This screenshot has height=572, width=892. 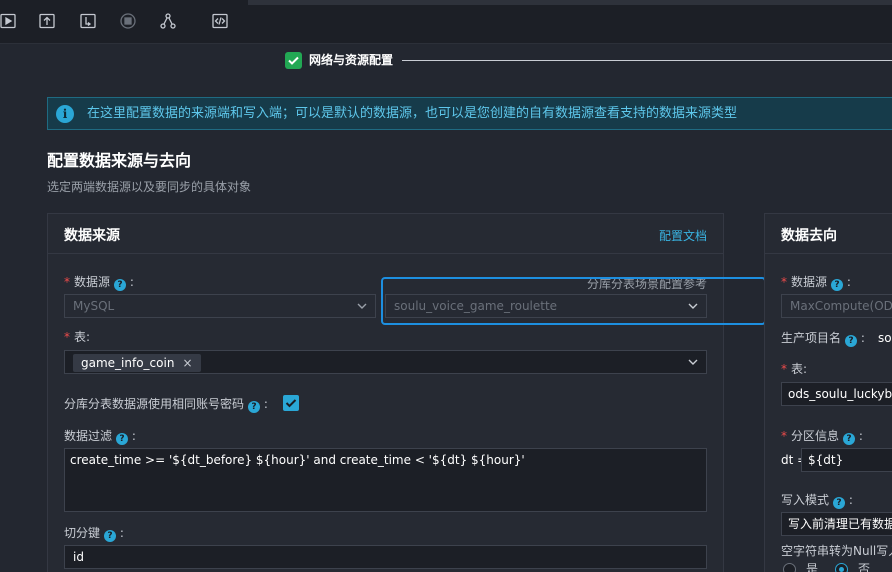 I want to click on same-account-label: 分库分表数据源使用相同账号密码? :, so click(x=166, y=405).